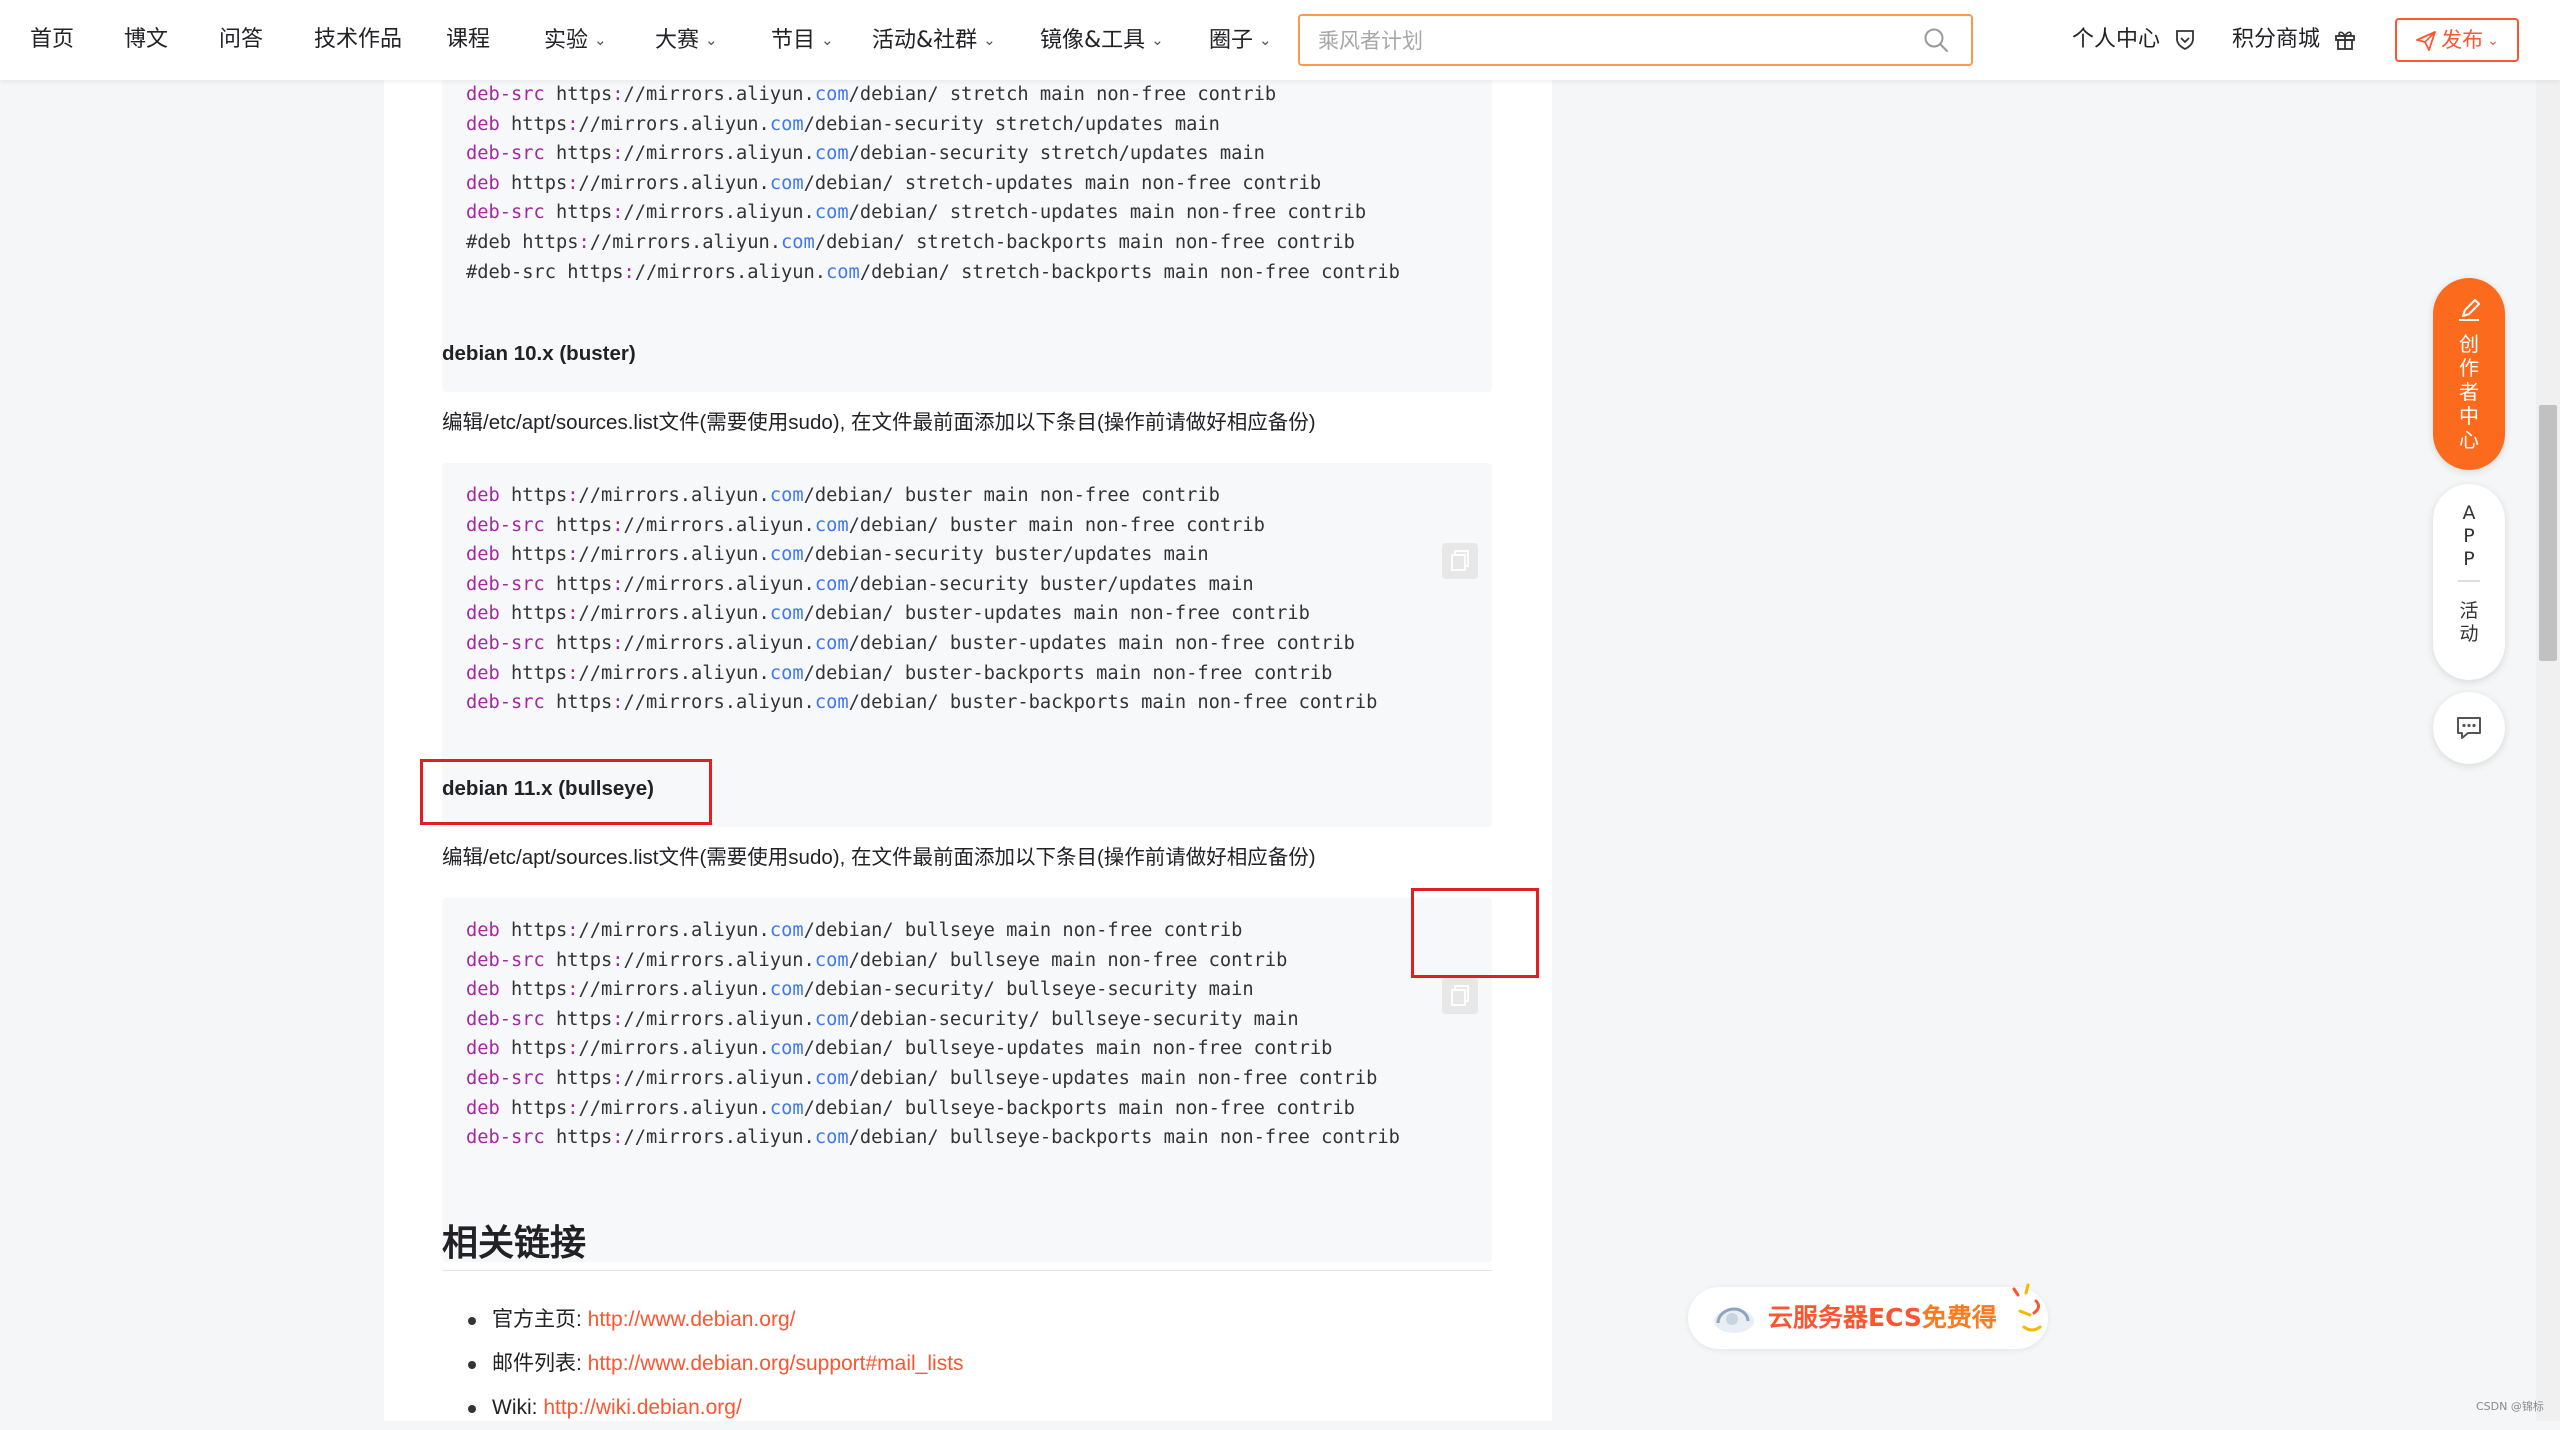 This screenshot has width=2560, height=1430. I want to click on activity-label: 活动, so click(2469, 623).